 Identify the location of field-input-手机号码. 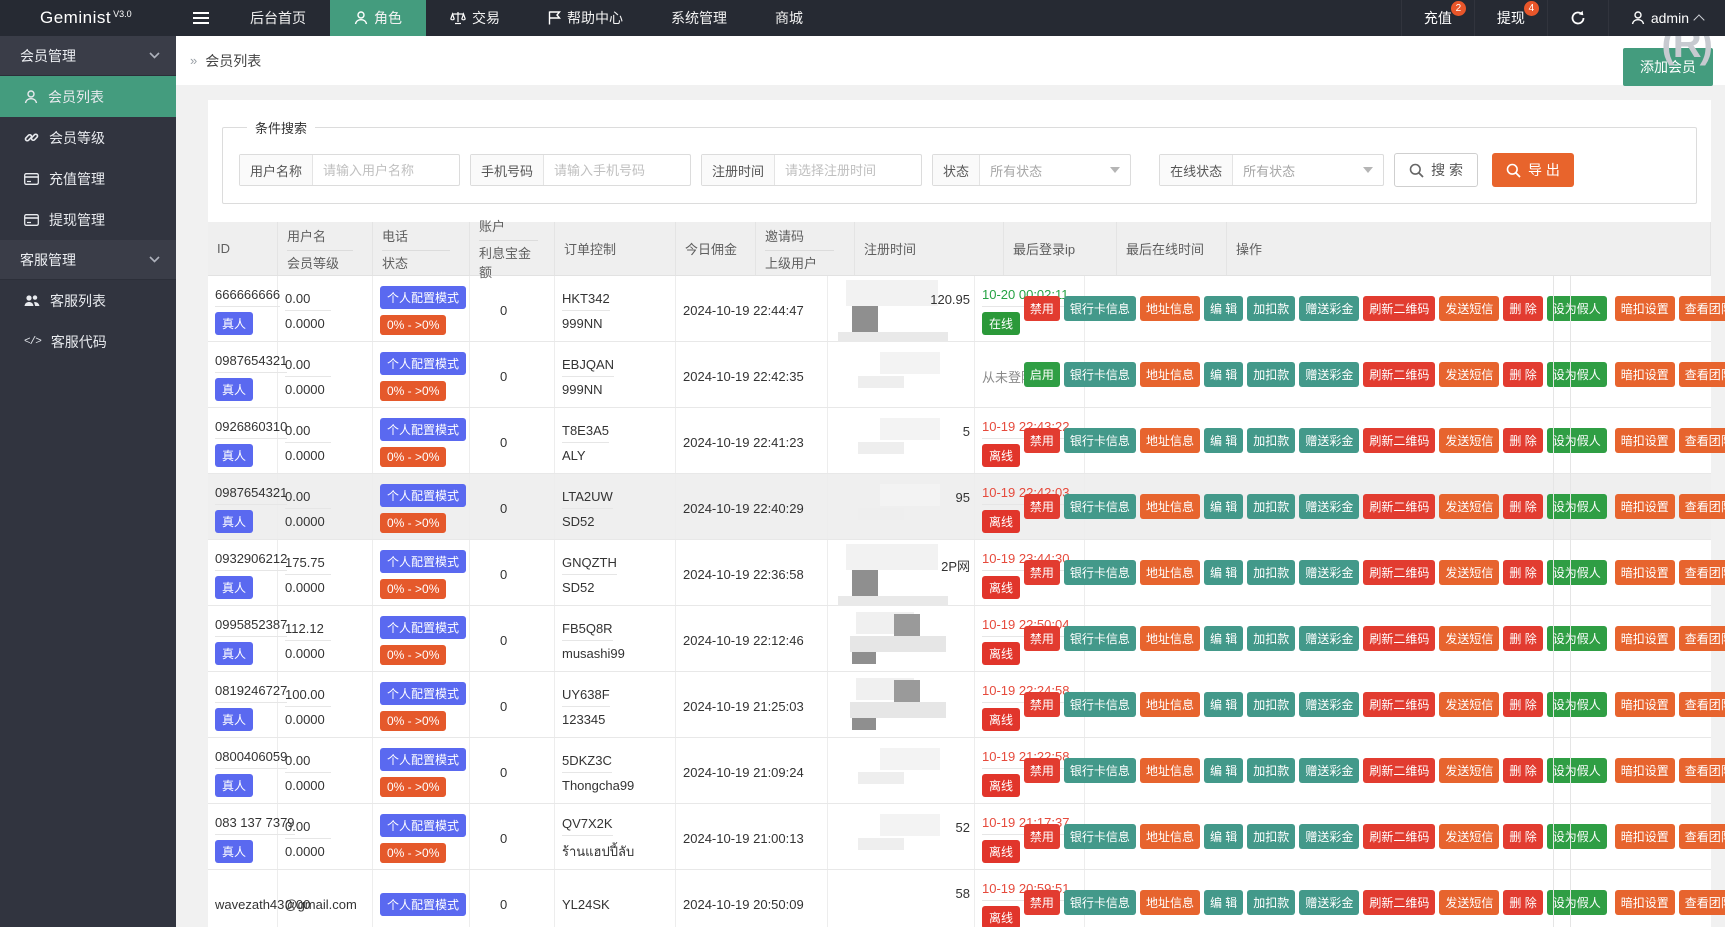
(617, 170).